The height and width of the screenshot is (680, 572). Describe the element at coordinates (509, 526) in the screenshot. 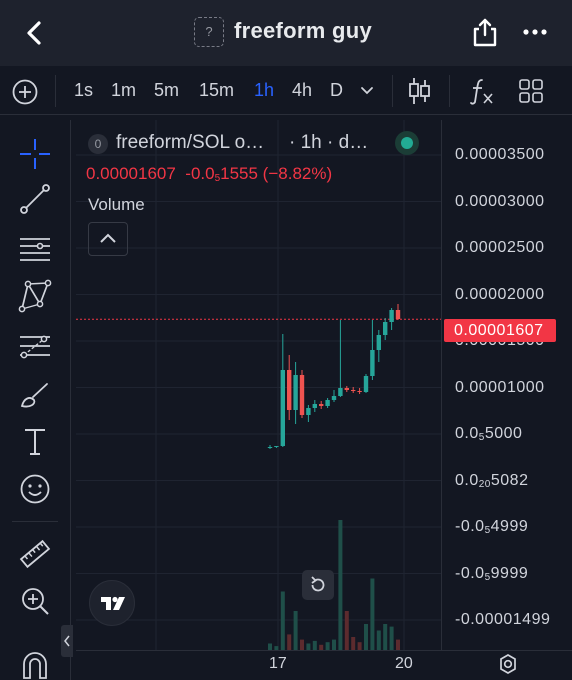

I see `price-tick-value-rest: 4999` at that location.